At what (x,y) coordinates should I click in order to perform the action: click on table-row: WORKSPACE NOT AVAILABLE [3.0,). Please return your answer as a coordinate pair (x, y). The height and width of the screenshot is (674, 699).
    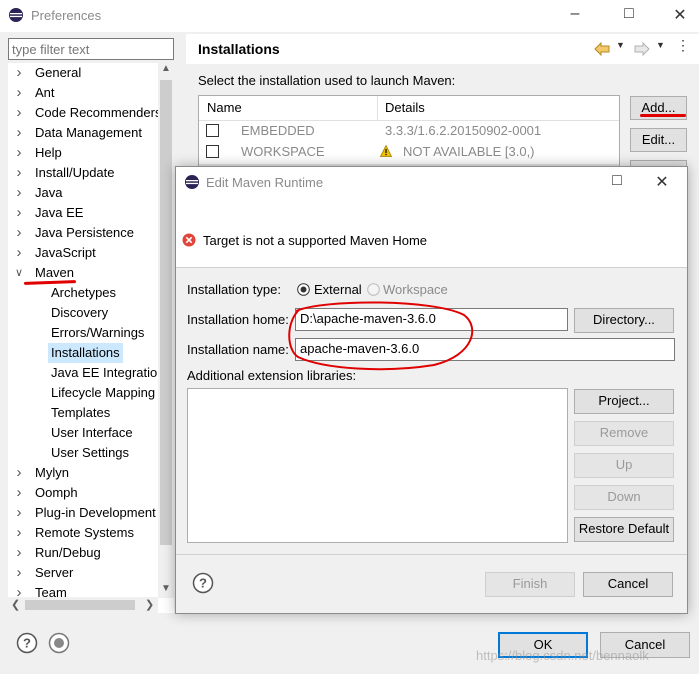
    Looking at the image, I should click on (409, 152).